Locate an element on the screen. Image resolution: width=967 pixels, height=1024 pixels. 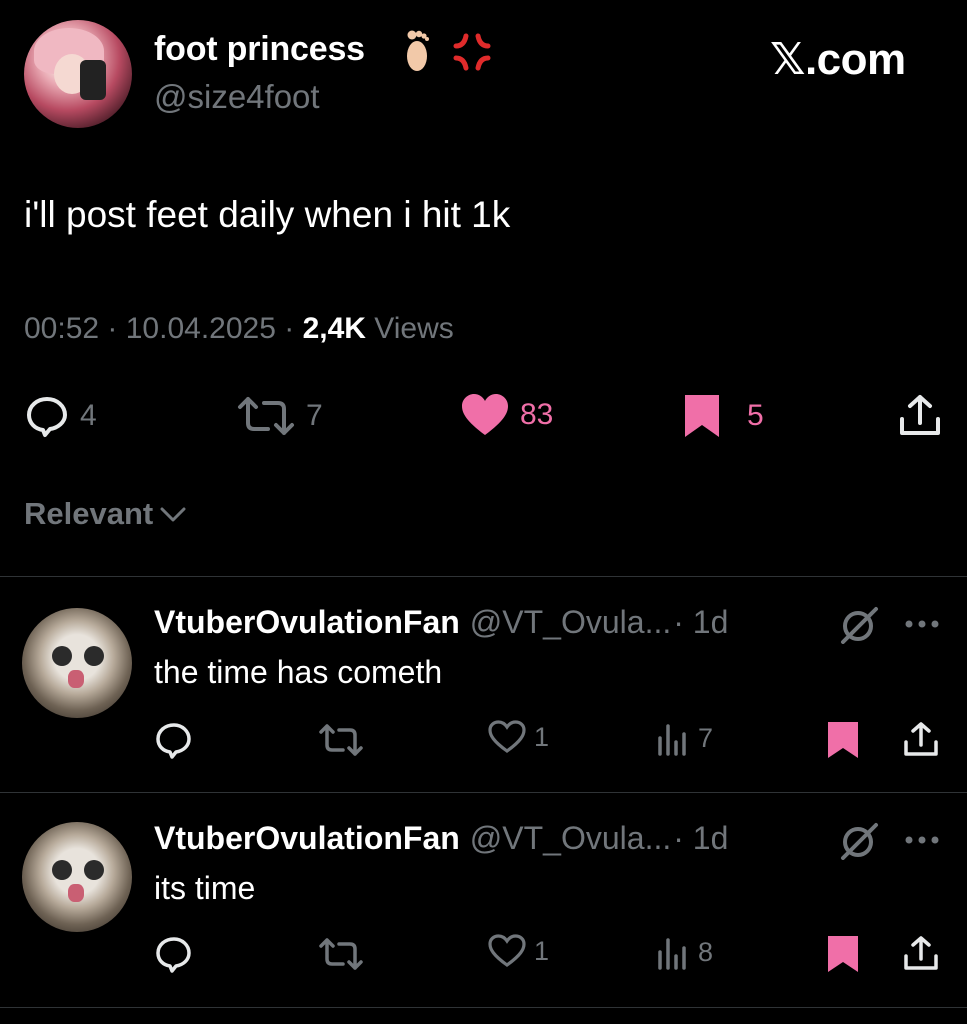
repost-count: 7 is located at coordinates (314, 415).